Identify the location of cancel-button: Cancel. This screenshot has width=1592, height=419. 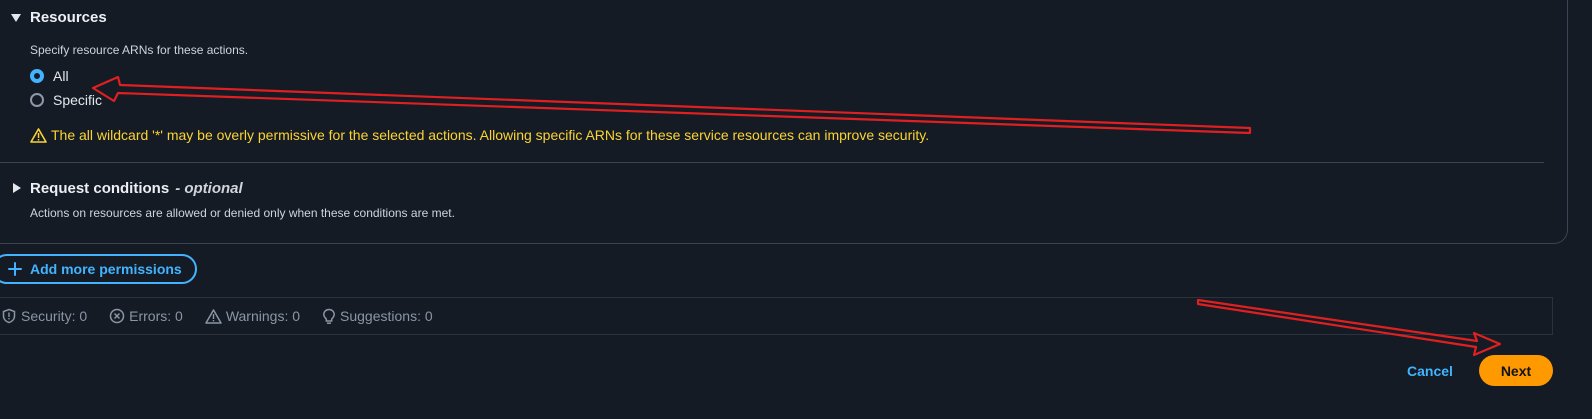
(1430, 371).